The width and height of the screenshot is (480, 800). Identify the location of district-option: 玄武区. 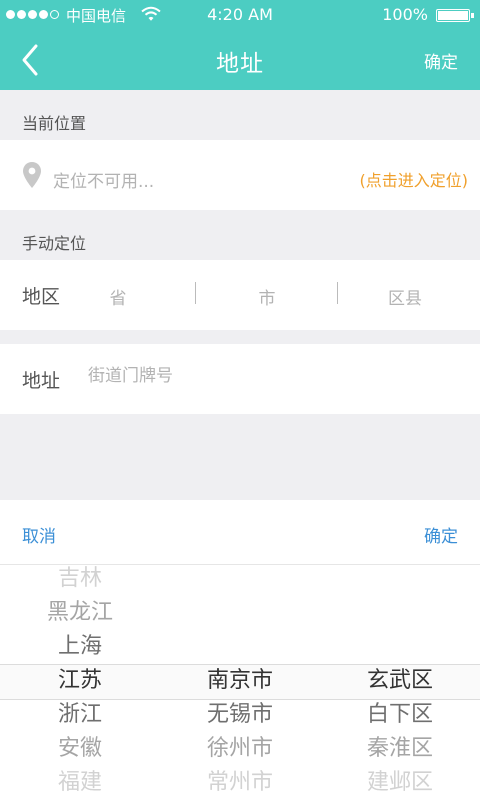
(400, 681).